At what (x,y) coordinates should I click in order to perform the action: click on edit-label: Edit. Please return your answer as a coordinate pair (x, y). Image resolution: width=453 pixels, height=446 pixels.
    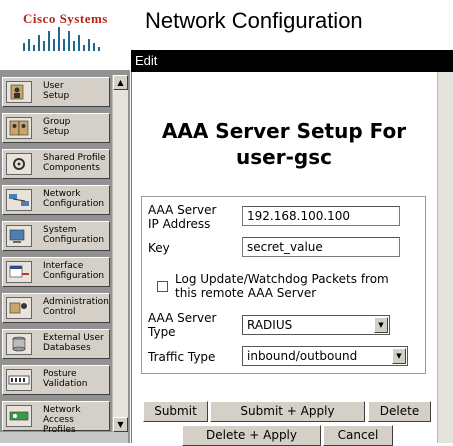
    Looking at the image, I should click on (146, 60).